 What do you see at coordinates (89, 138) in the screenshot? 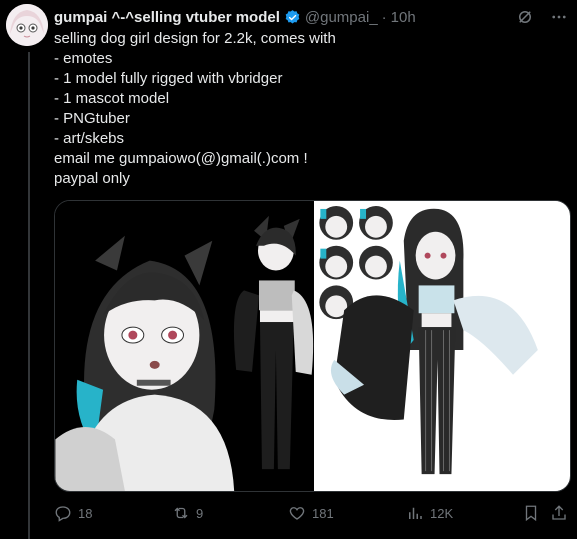
I see `tweet-line: - art/skebs` at bounding box center [89, 138].